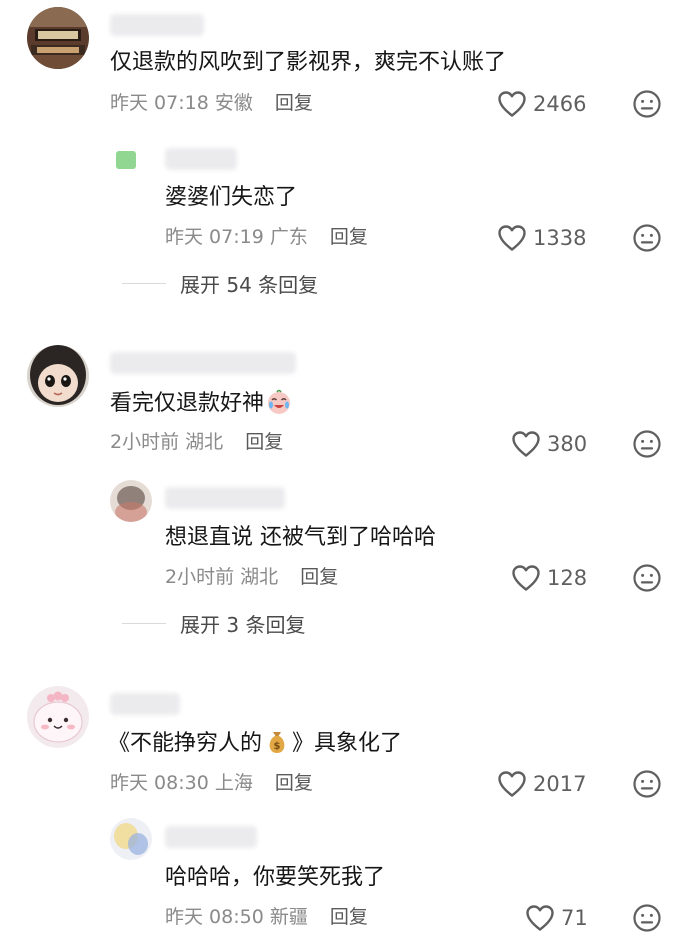  Describe the element at coordinates (233, 783) in the screenshot. I see `comment-location: 上海` at that location.